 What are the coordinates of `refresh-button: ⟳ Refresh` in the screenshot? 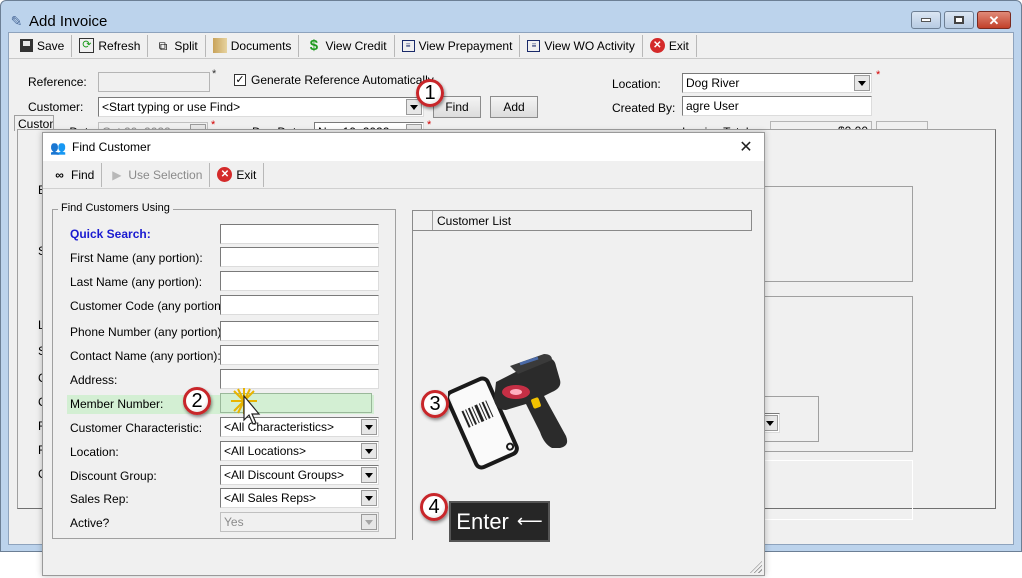 It's located at (110, 45).